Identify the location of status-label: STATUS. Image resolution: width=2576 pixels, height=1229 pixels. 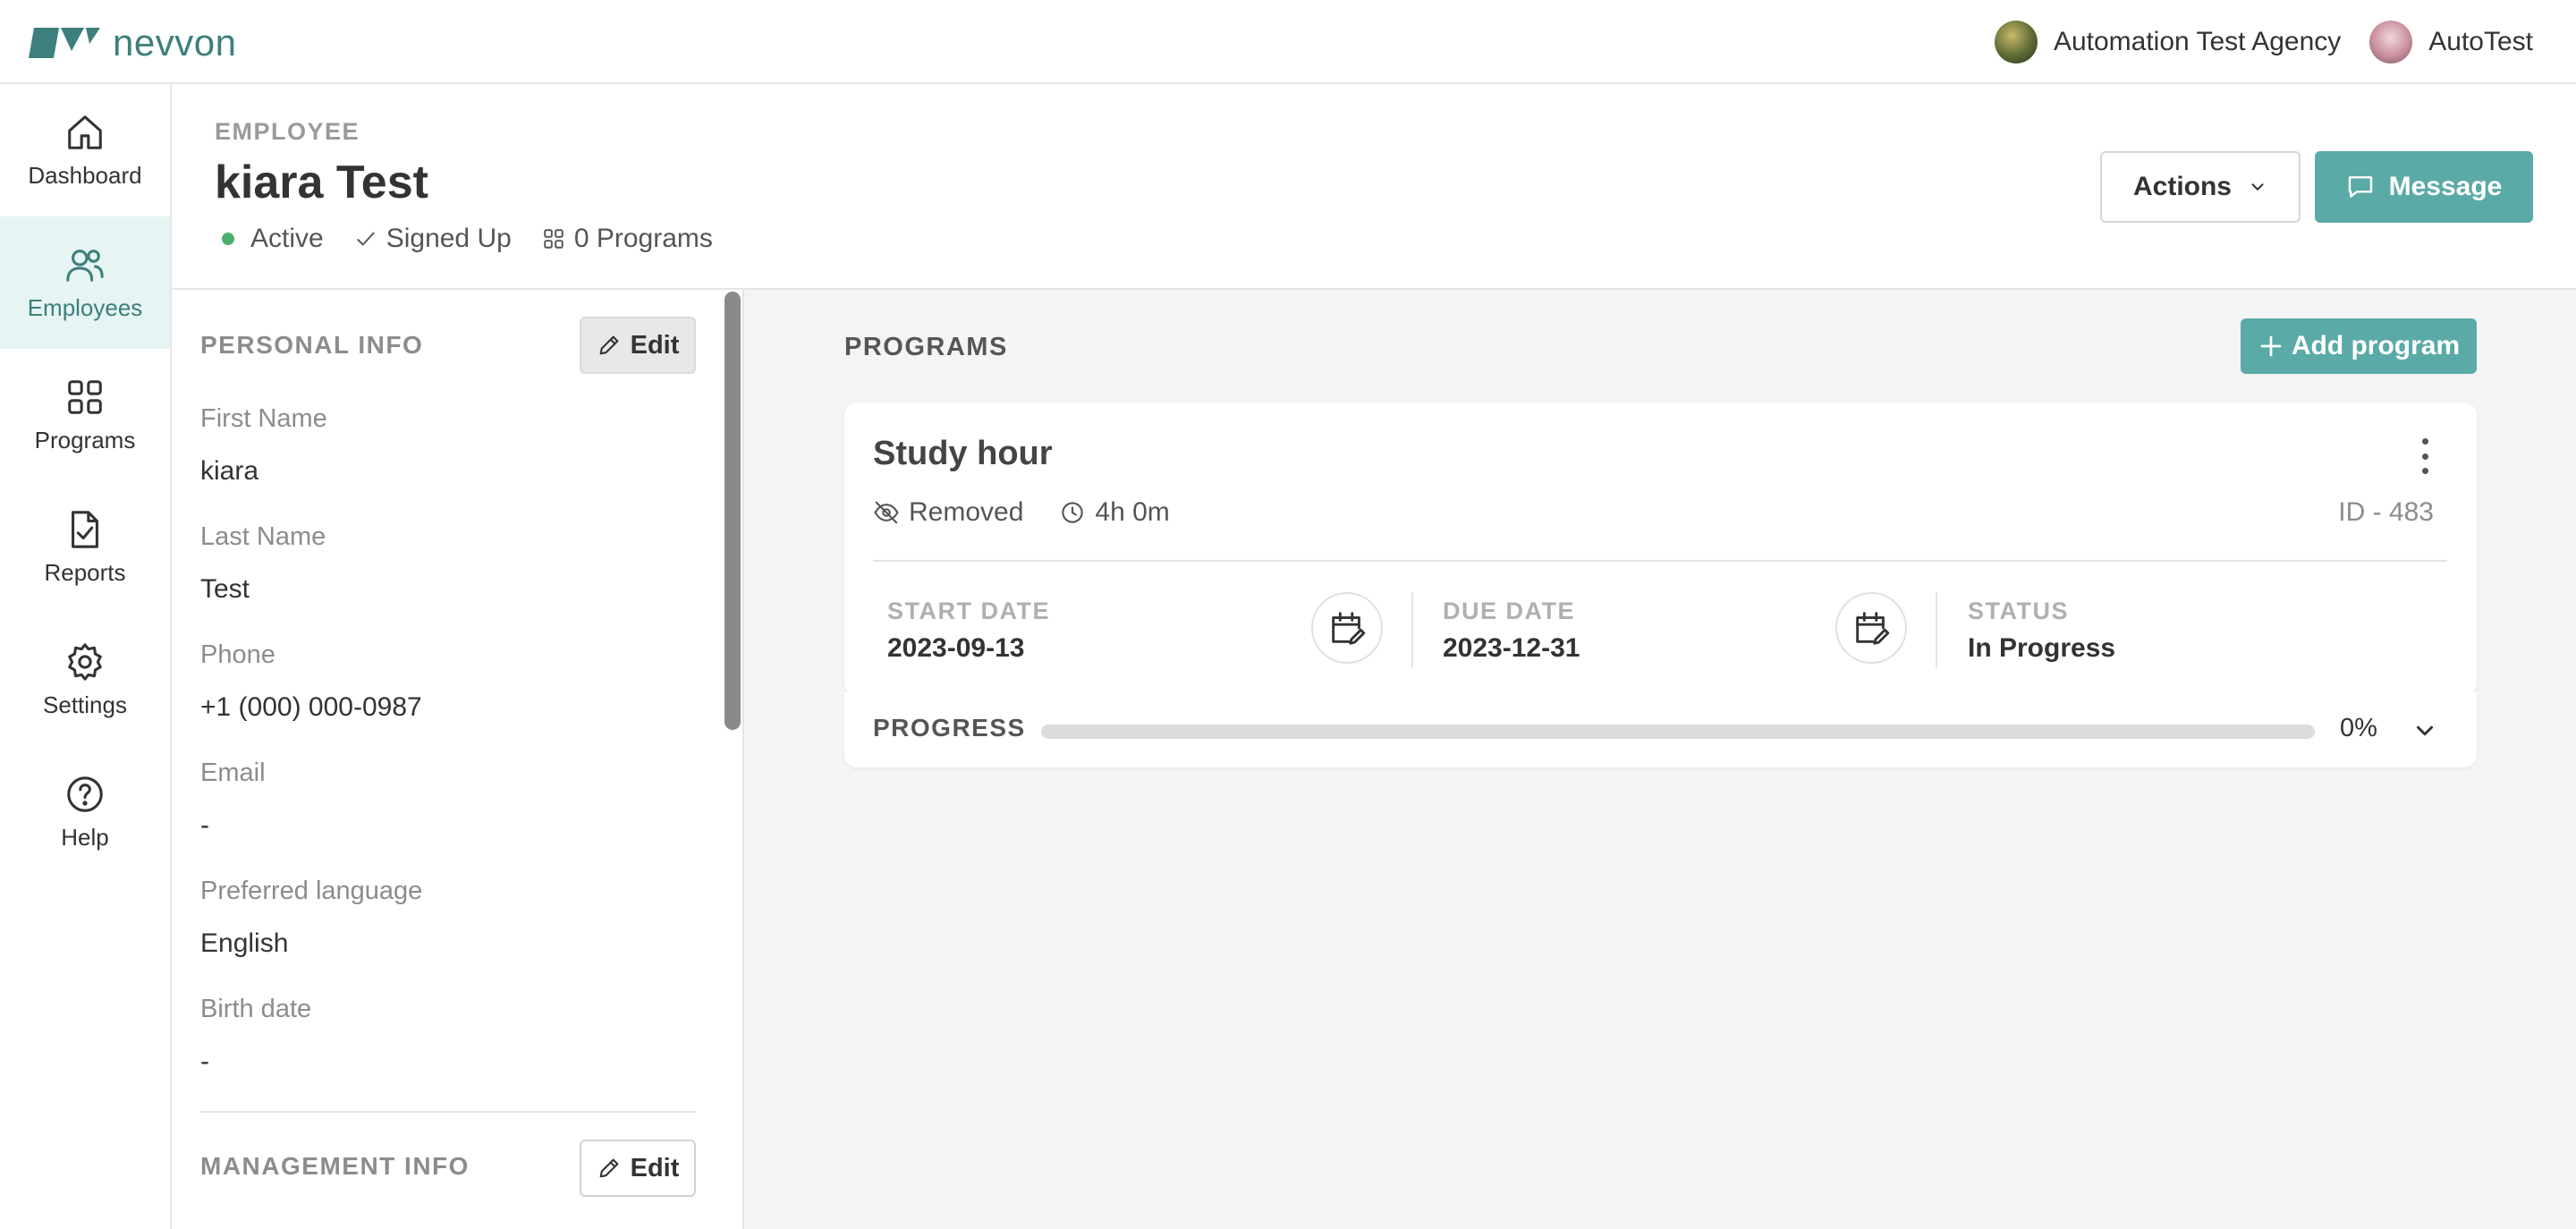
(2018, 611).